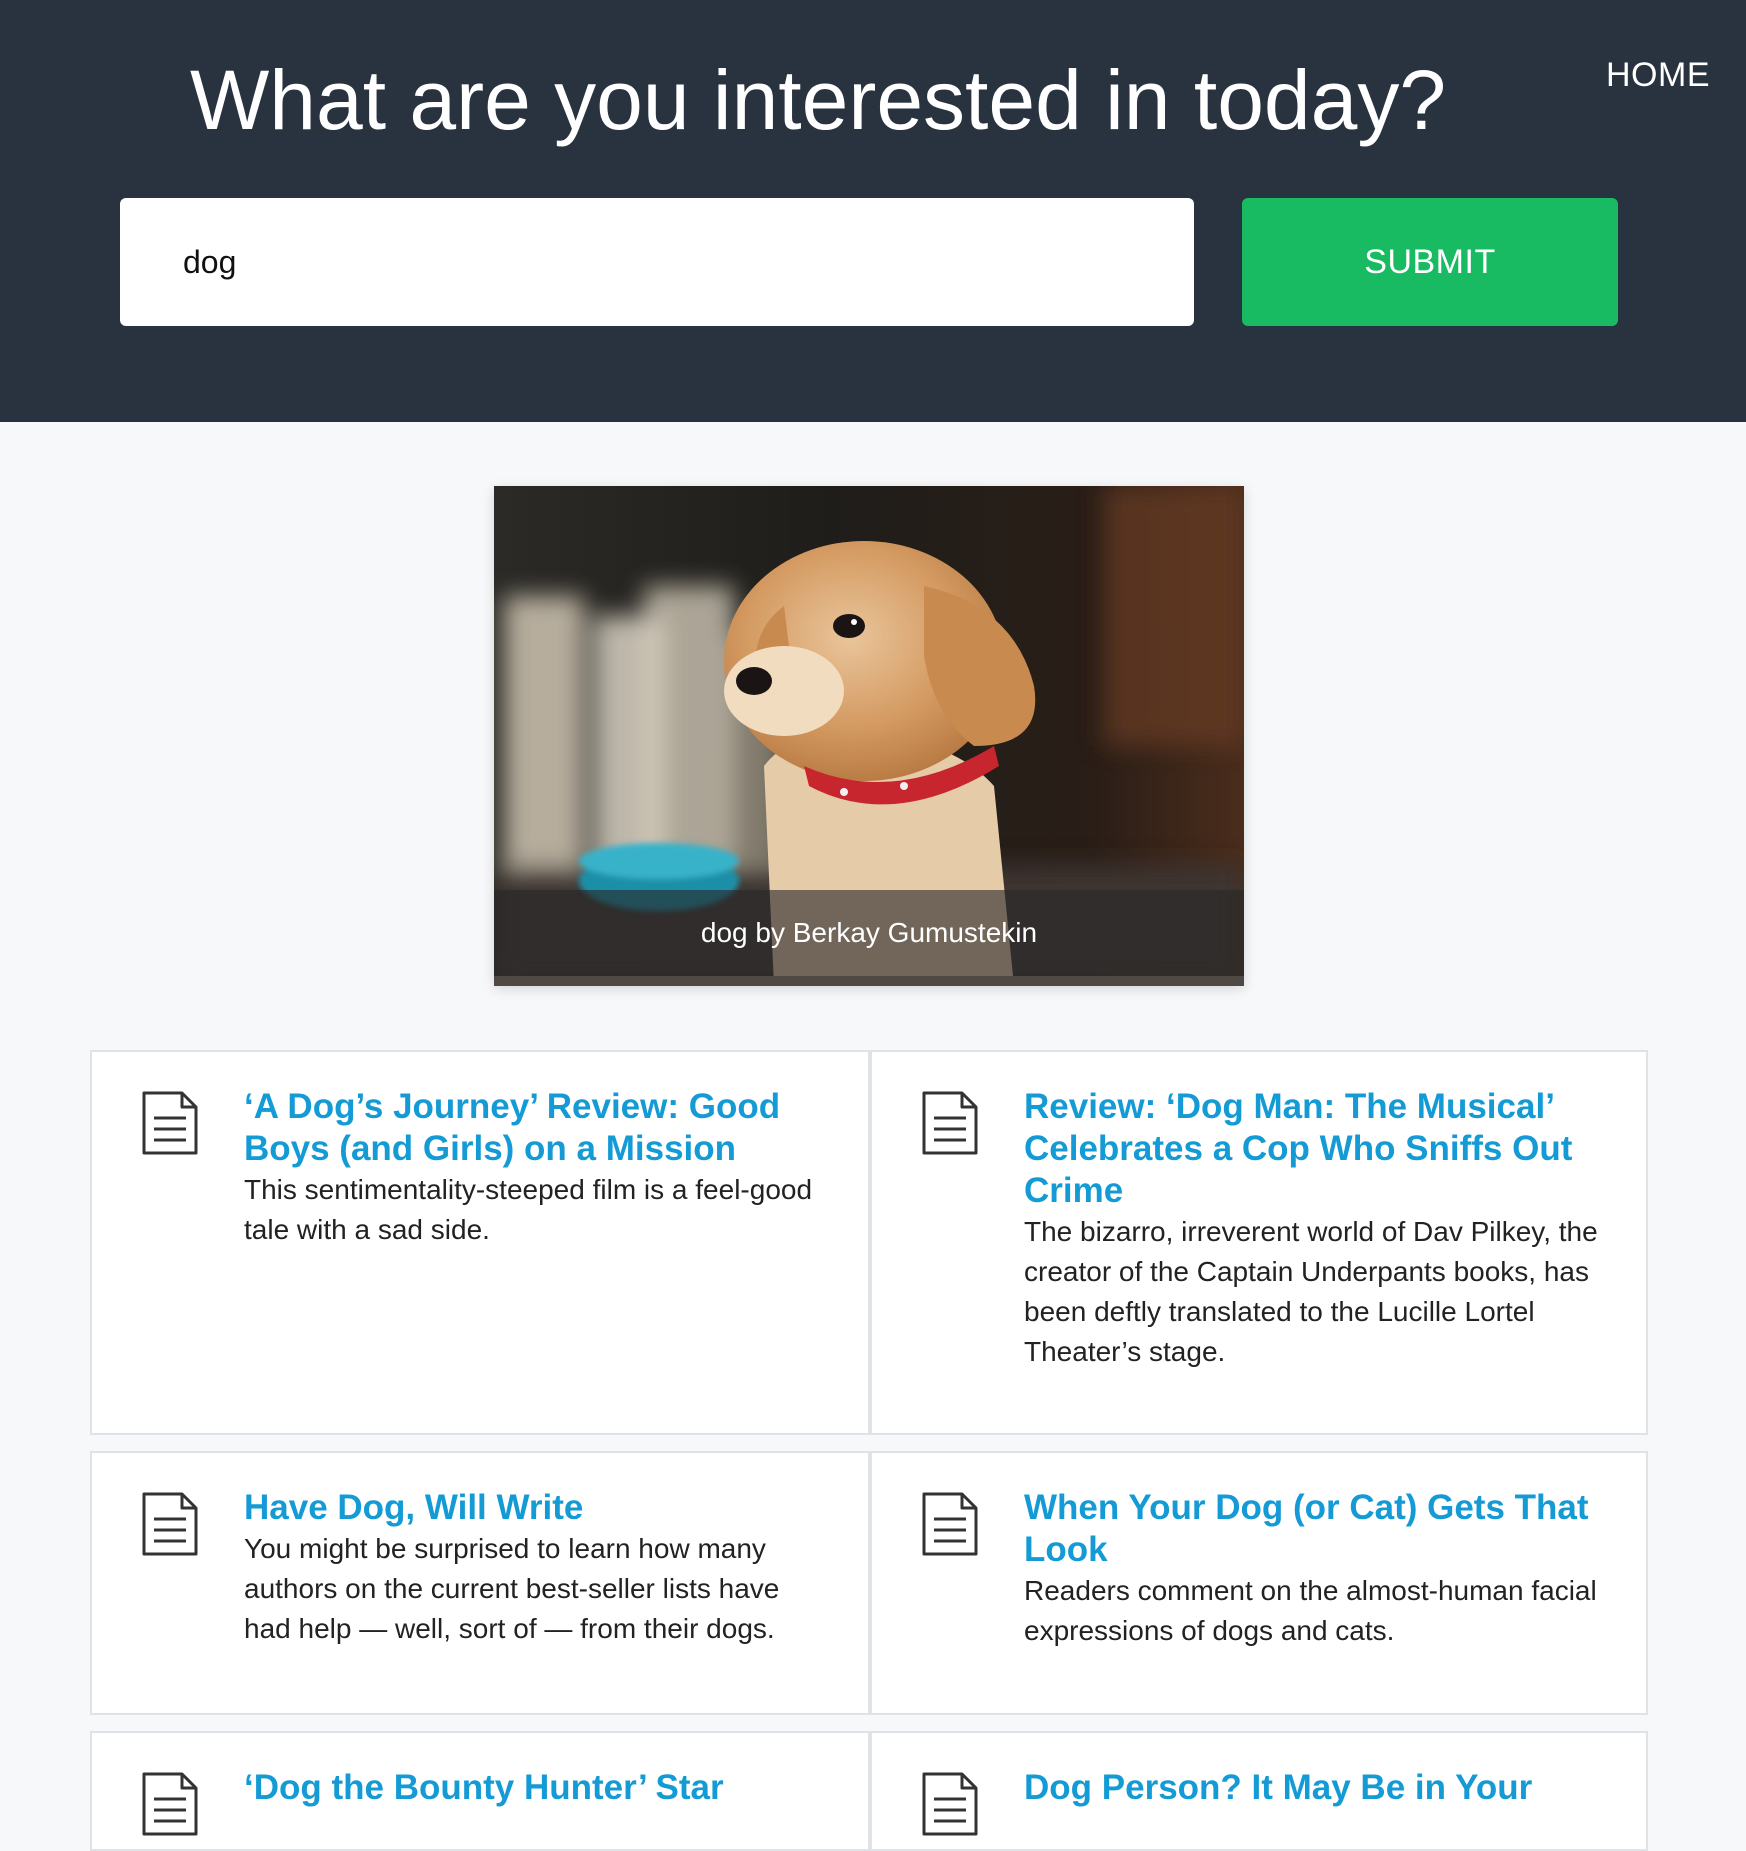 The height and width of the screenshot is (1851, 1746). I want to click on article-title: Dog Person? It May Be in Your, so click(1311, 1788).